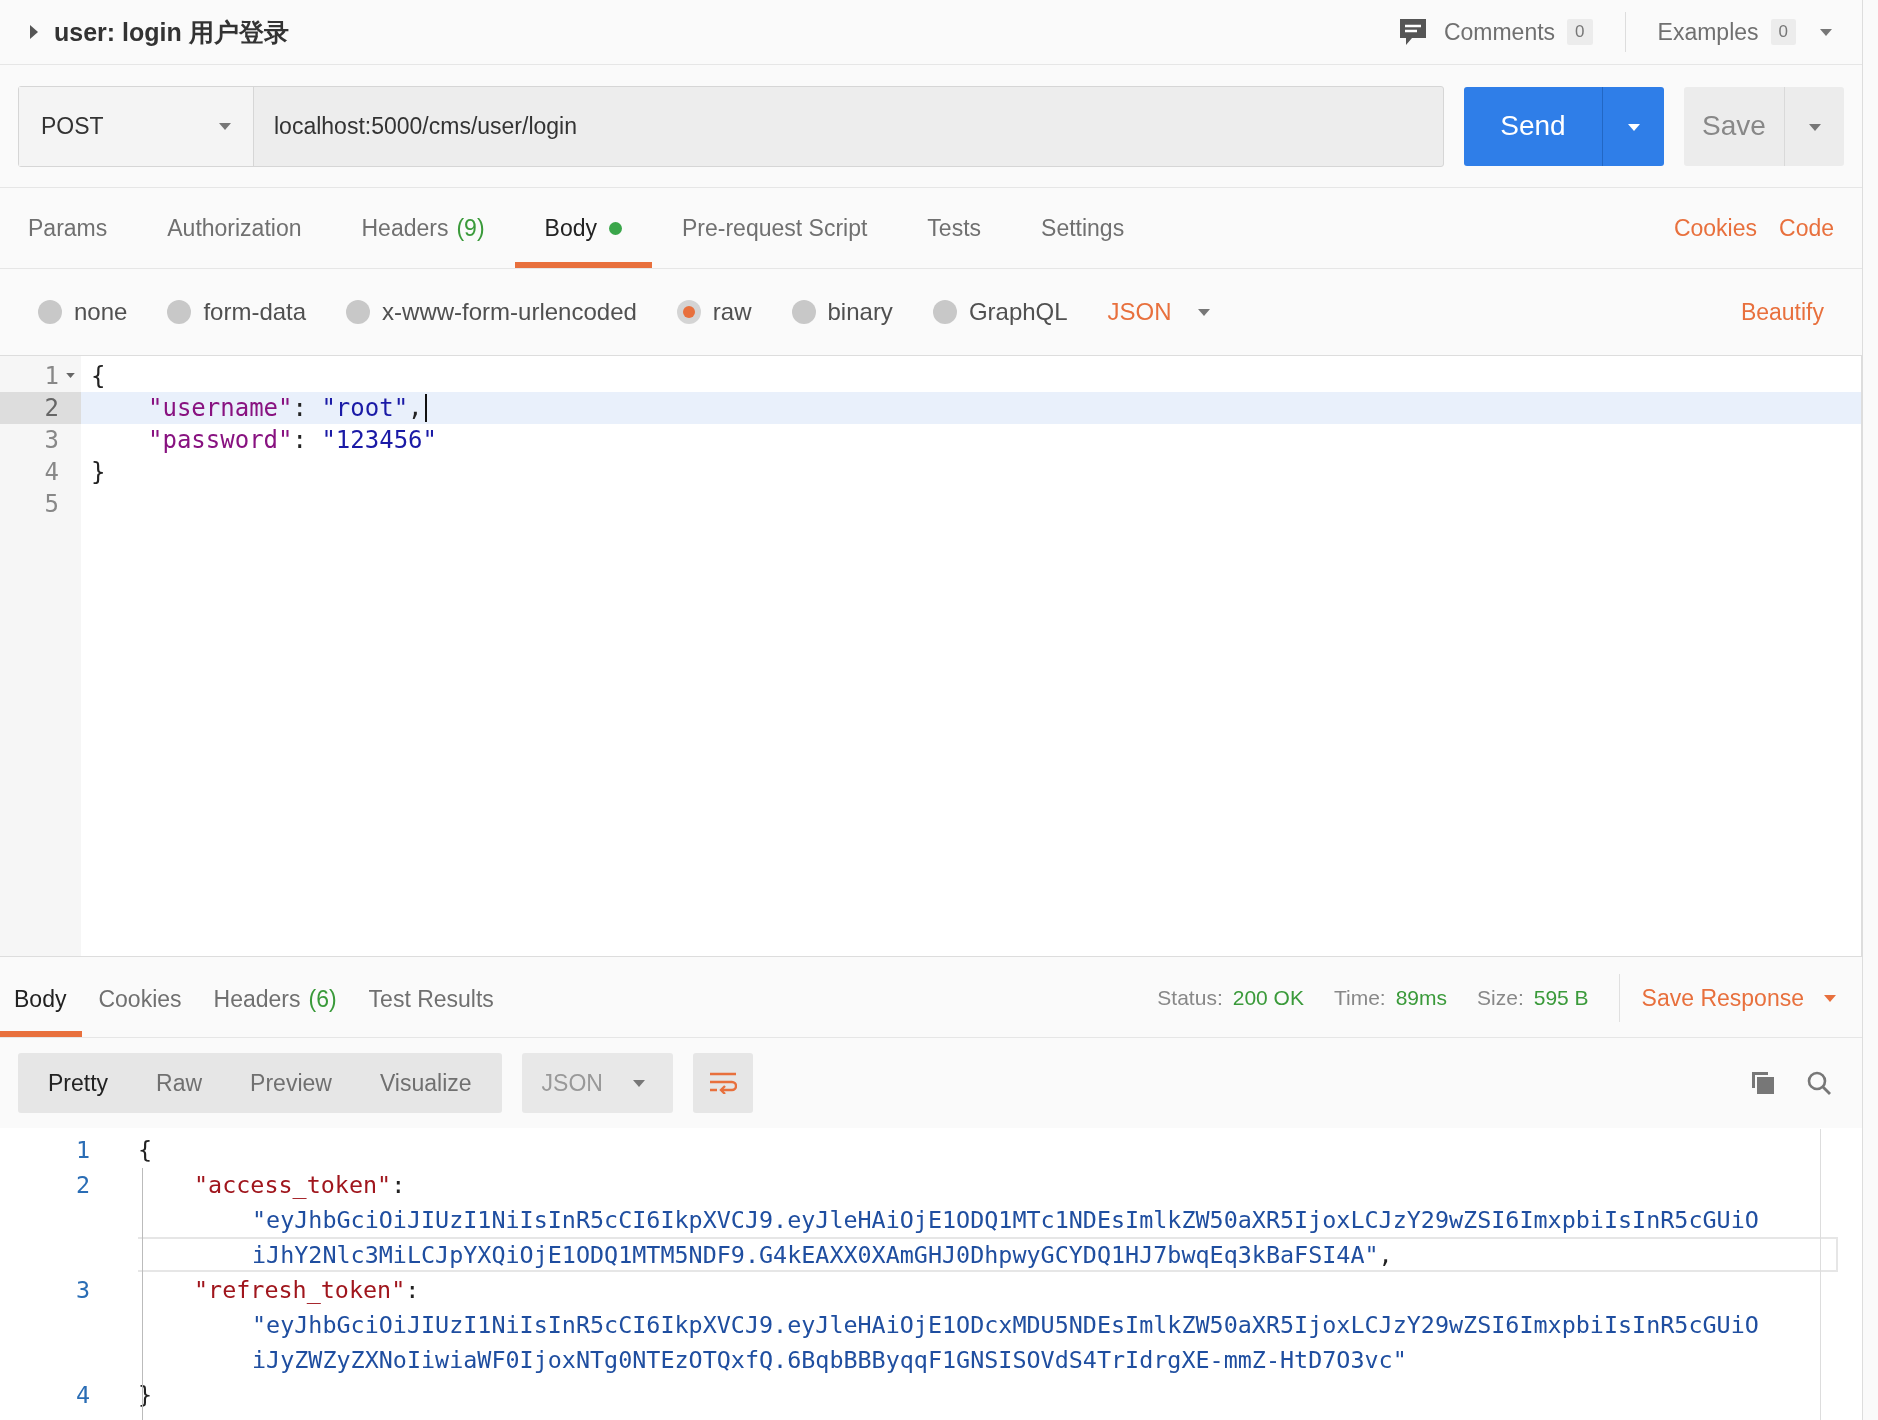 This screenshot has width=1878, height=1420. Describe the element at coordinates (425, 1083) in the screenshot. I see `view-mode-button: Visualize` at that location.